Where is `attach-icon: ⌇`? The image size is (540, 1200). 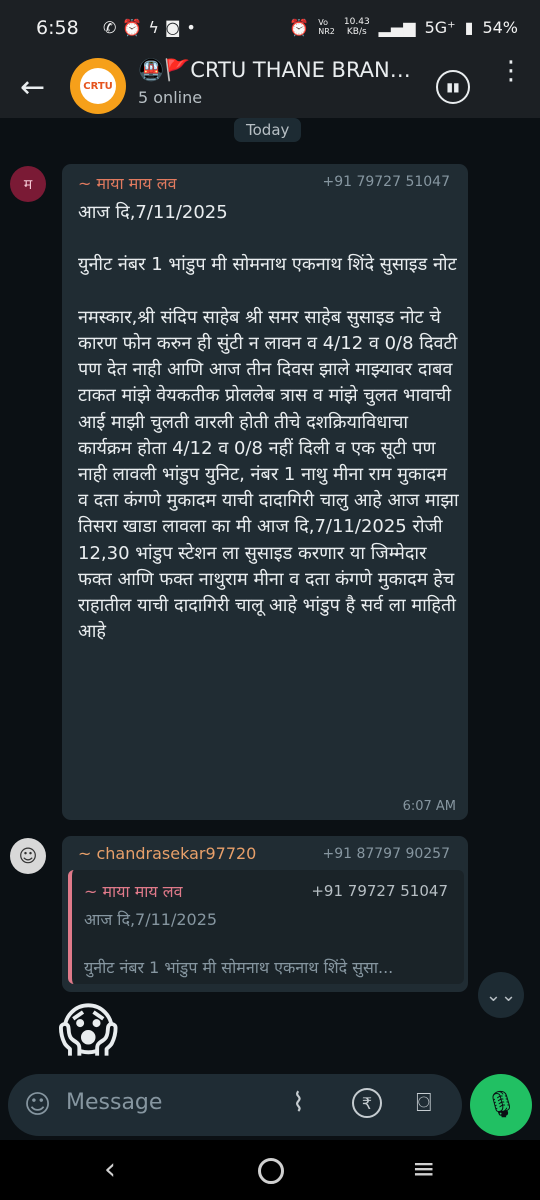 attach-icon: ⌇ is located at coordinates (298, 1103).